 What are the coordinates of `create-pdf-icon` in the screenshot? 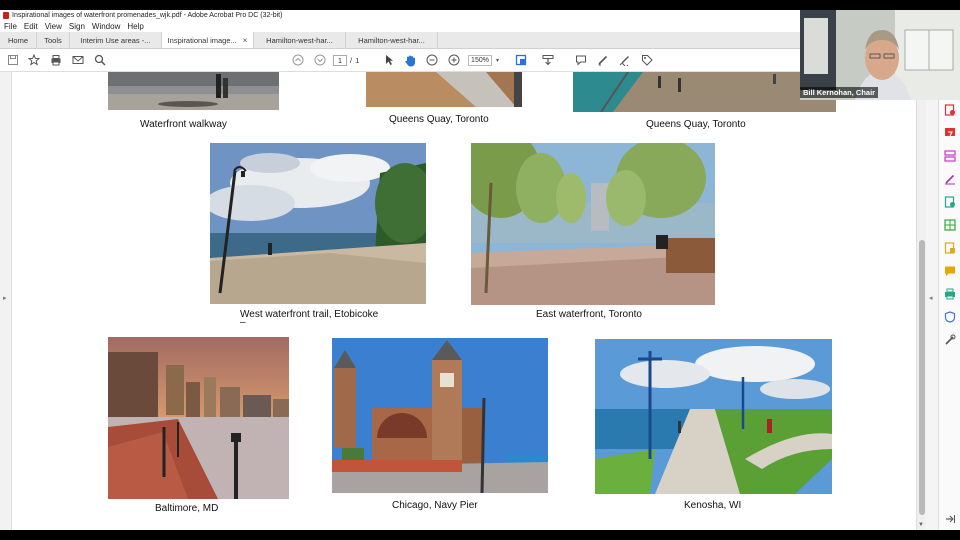 It's located at (950, 109).